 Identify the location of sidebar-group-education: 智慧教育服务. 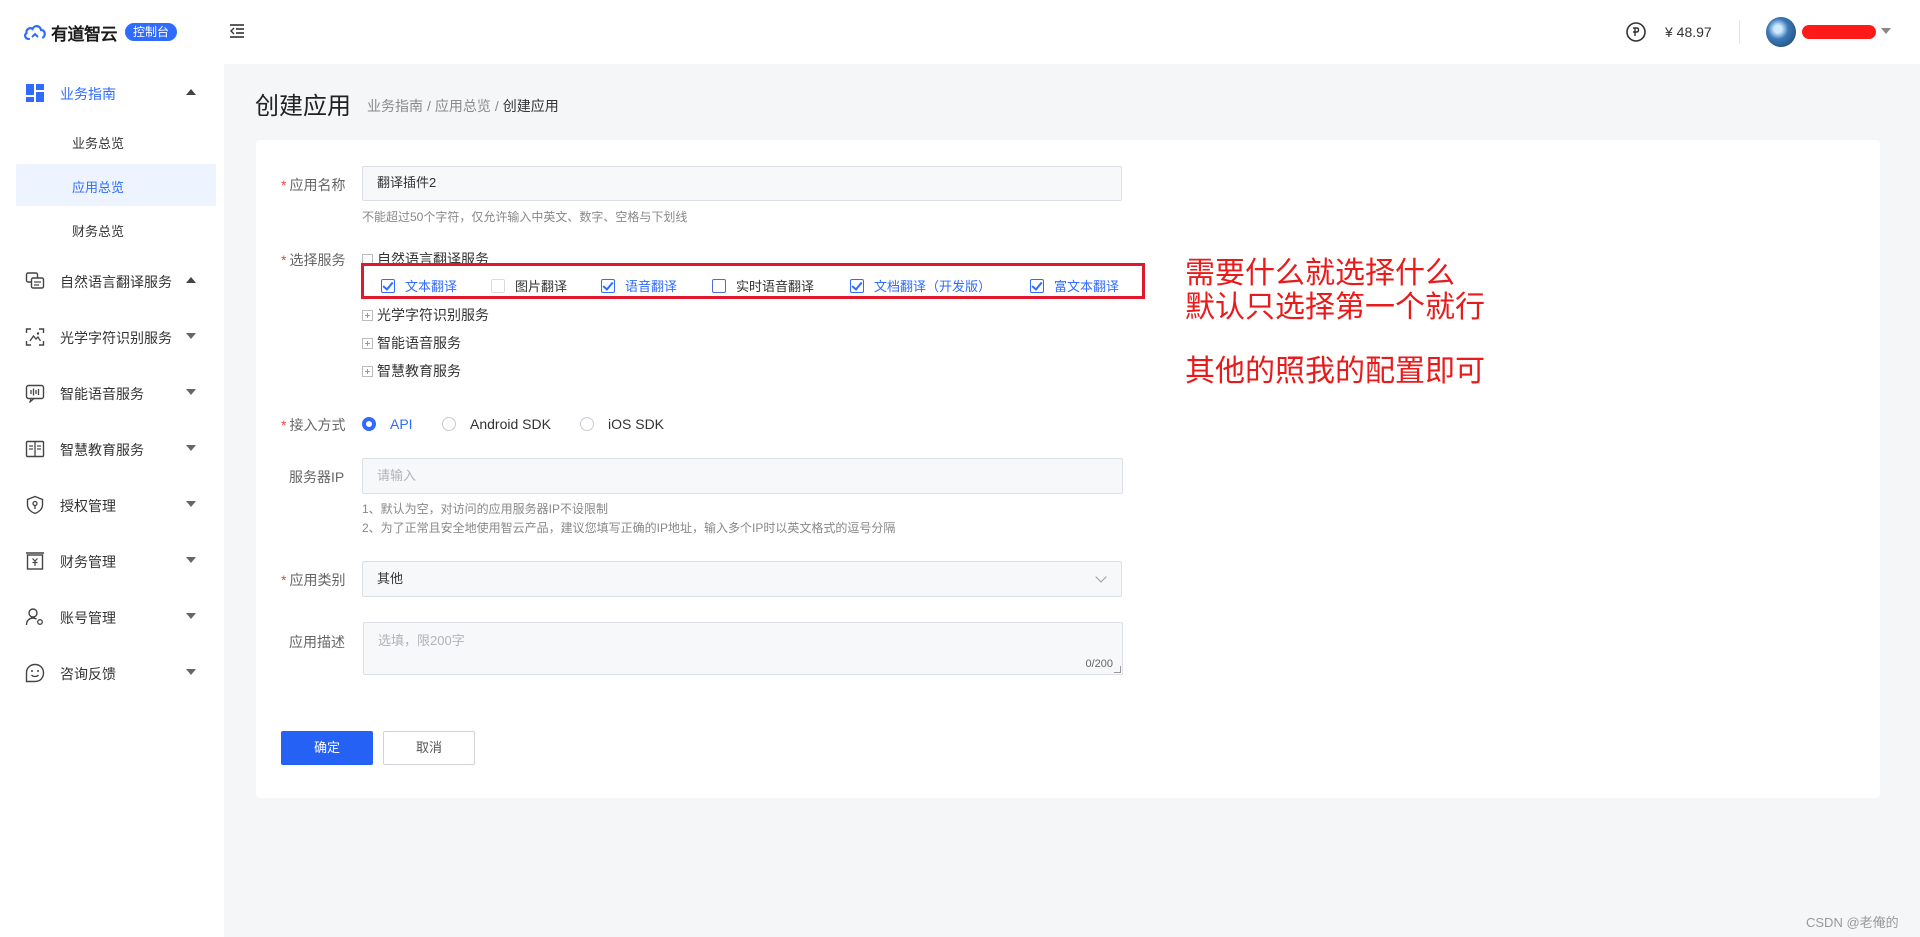
(112, 448).